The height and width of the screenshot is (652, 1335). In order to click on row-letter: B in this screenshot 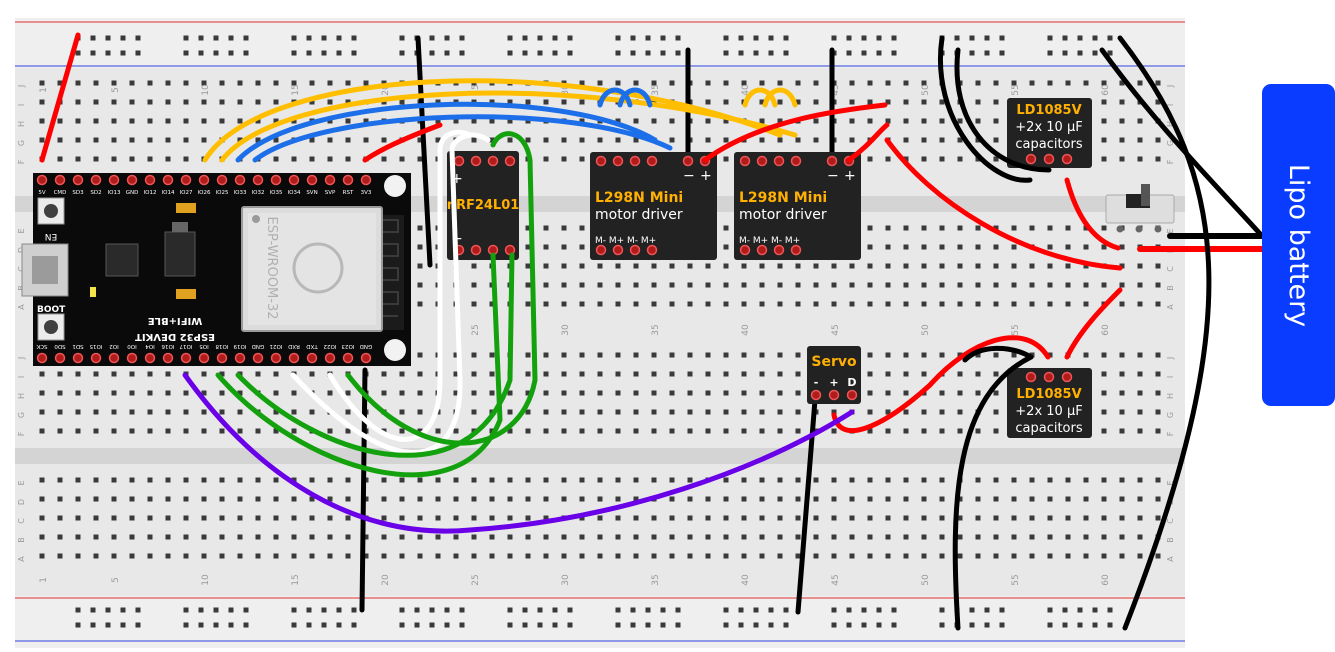, I will do `click(21, 540)`.